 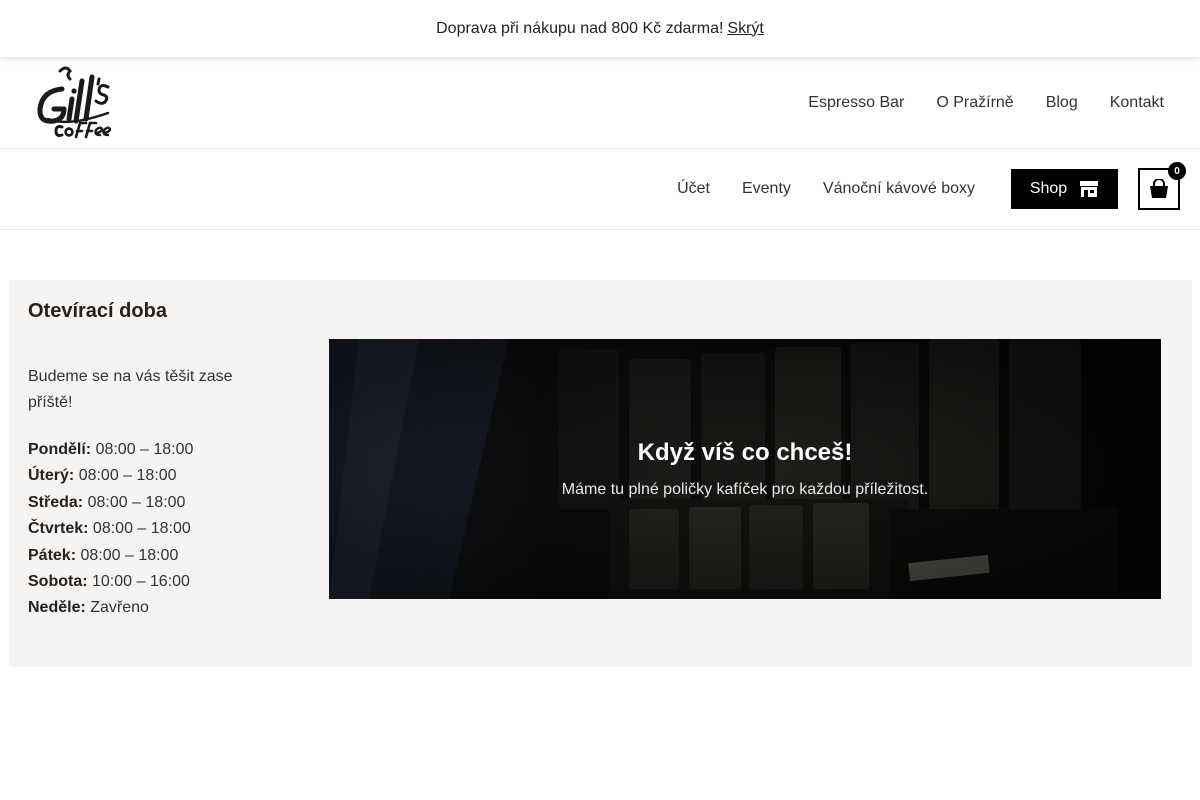 I want to click on hours-day: Sobota:, so click(x=58, y=582).